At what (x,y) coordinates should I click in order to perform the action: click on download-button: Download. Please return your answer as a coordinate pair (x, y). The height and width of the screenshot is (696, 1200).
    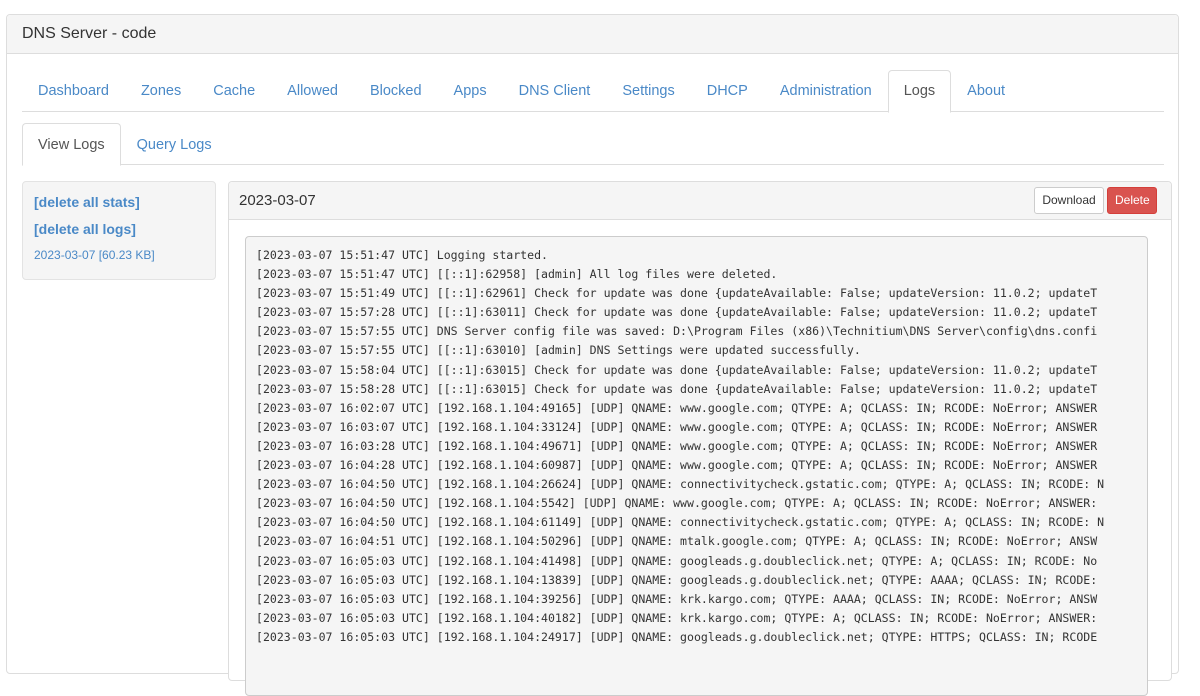
    Looking at the image, I should click on (1069, 200).